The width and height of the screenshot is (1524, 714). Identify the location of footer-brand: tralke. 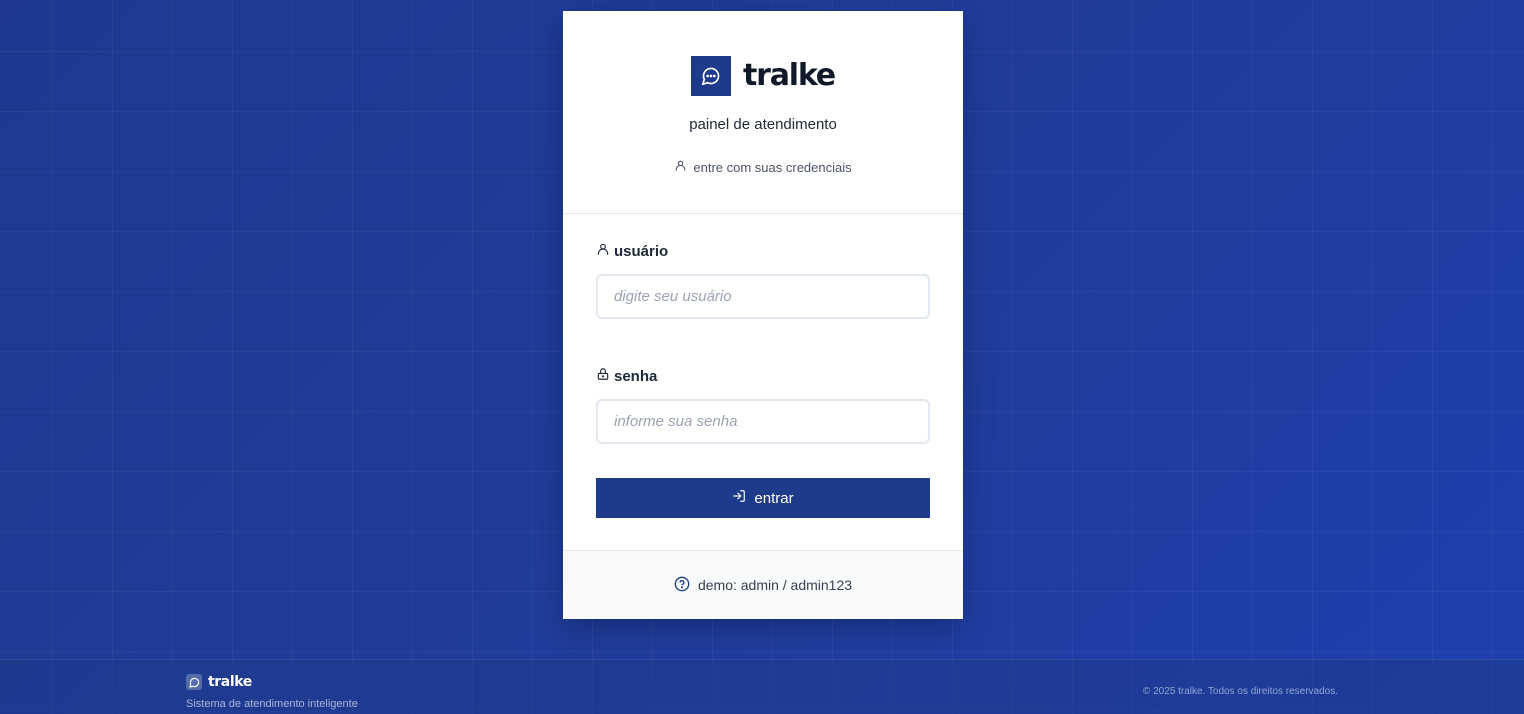
(219, 682).